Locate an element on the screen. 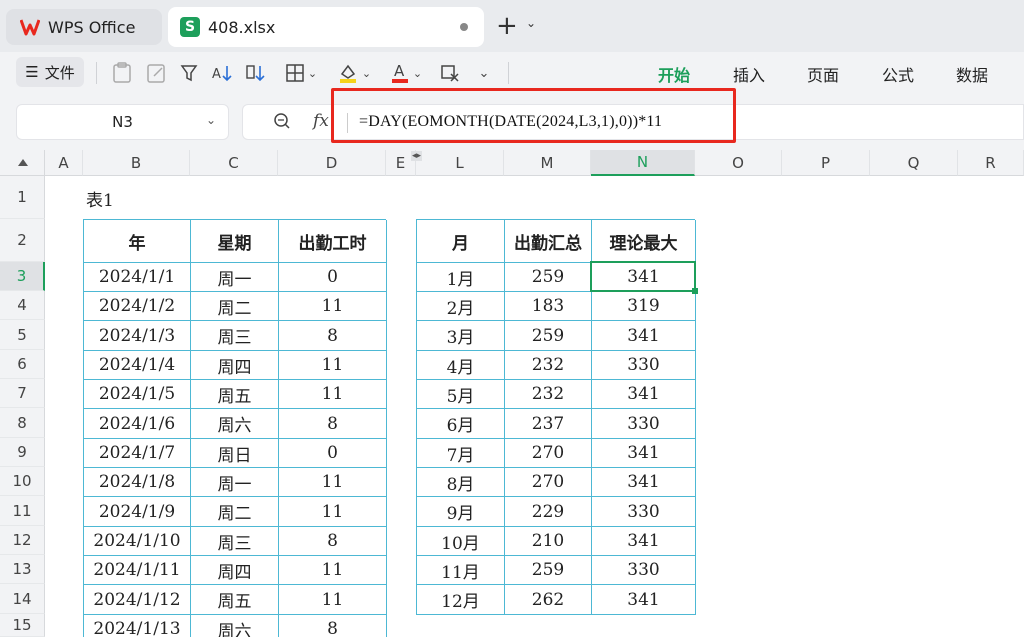  sort-ascending-icon: A is located at coordinates (222, 73).